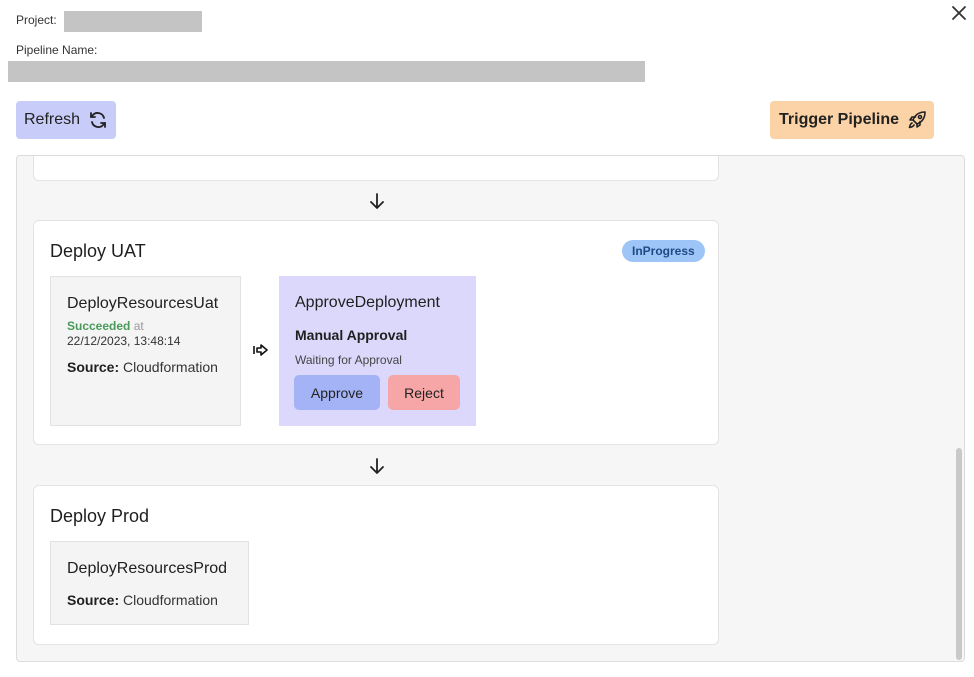 The width and height of the screenshot is (974, 677). I want to click on action-timestamp: 22/12/2023, 13:48:14, so click(124, 341).